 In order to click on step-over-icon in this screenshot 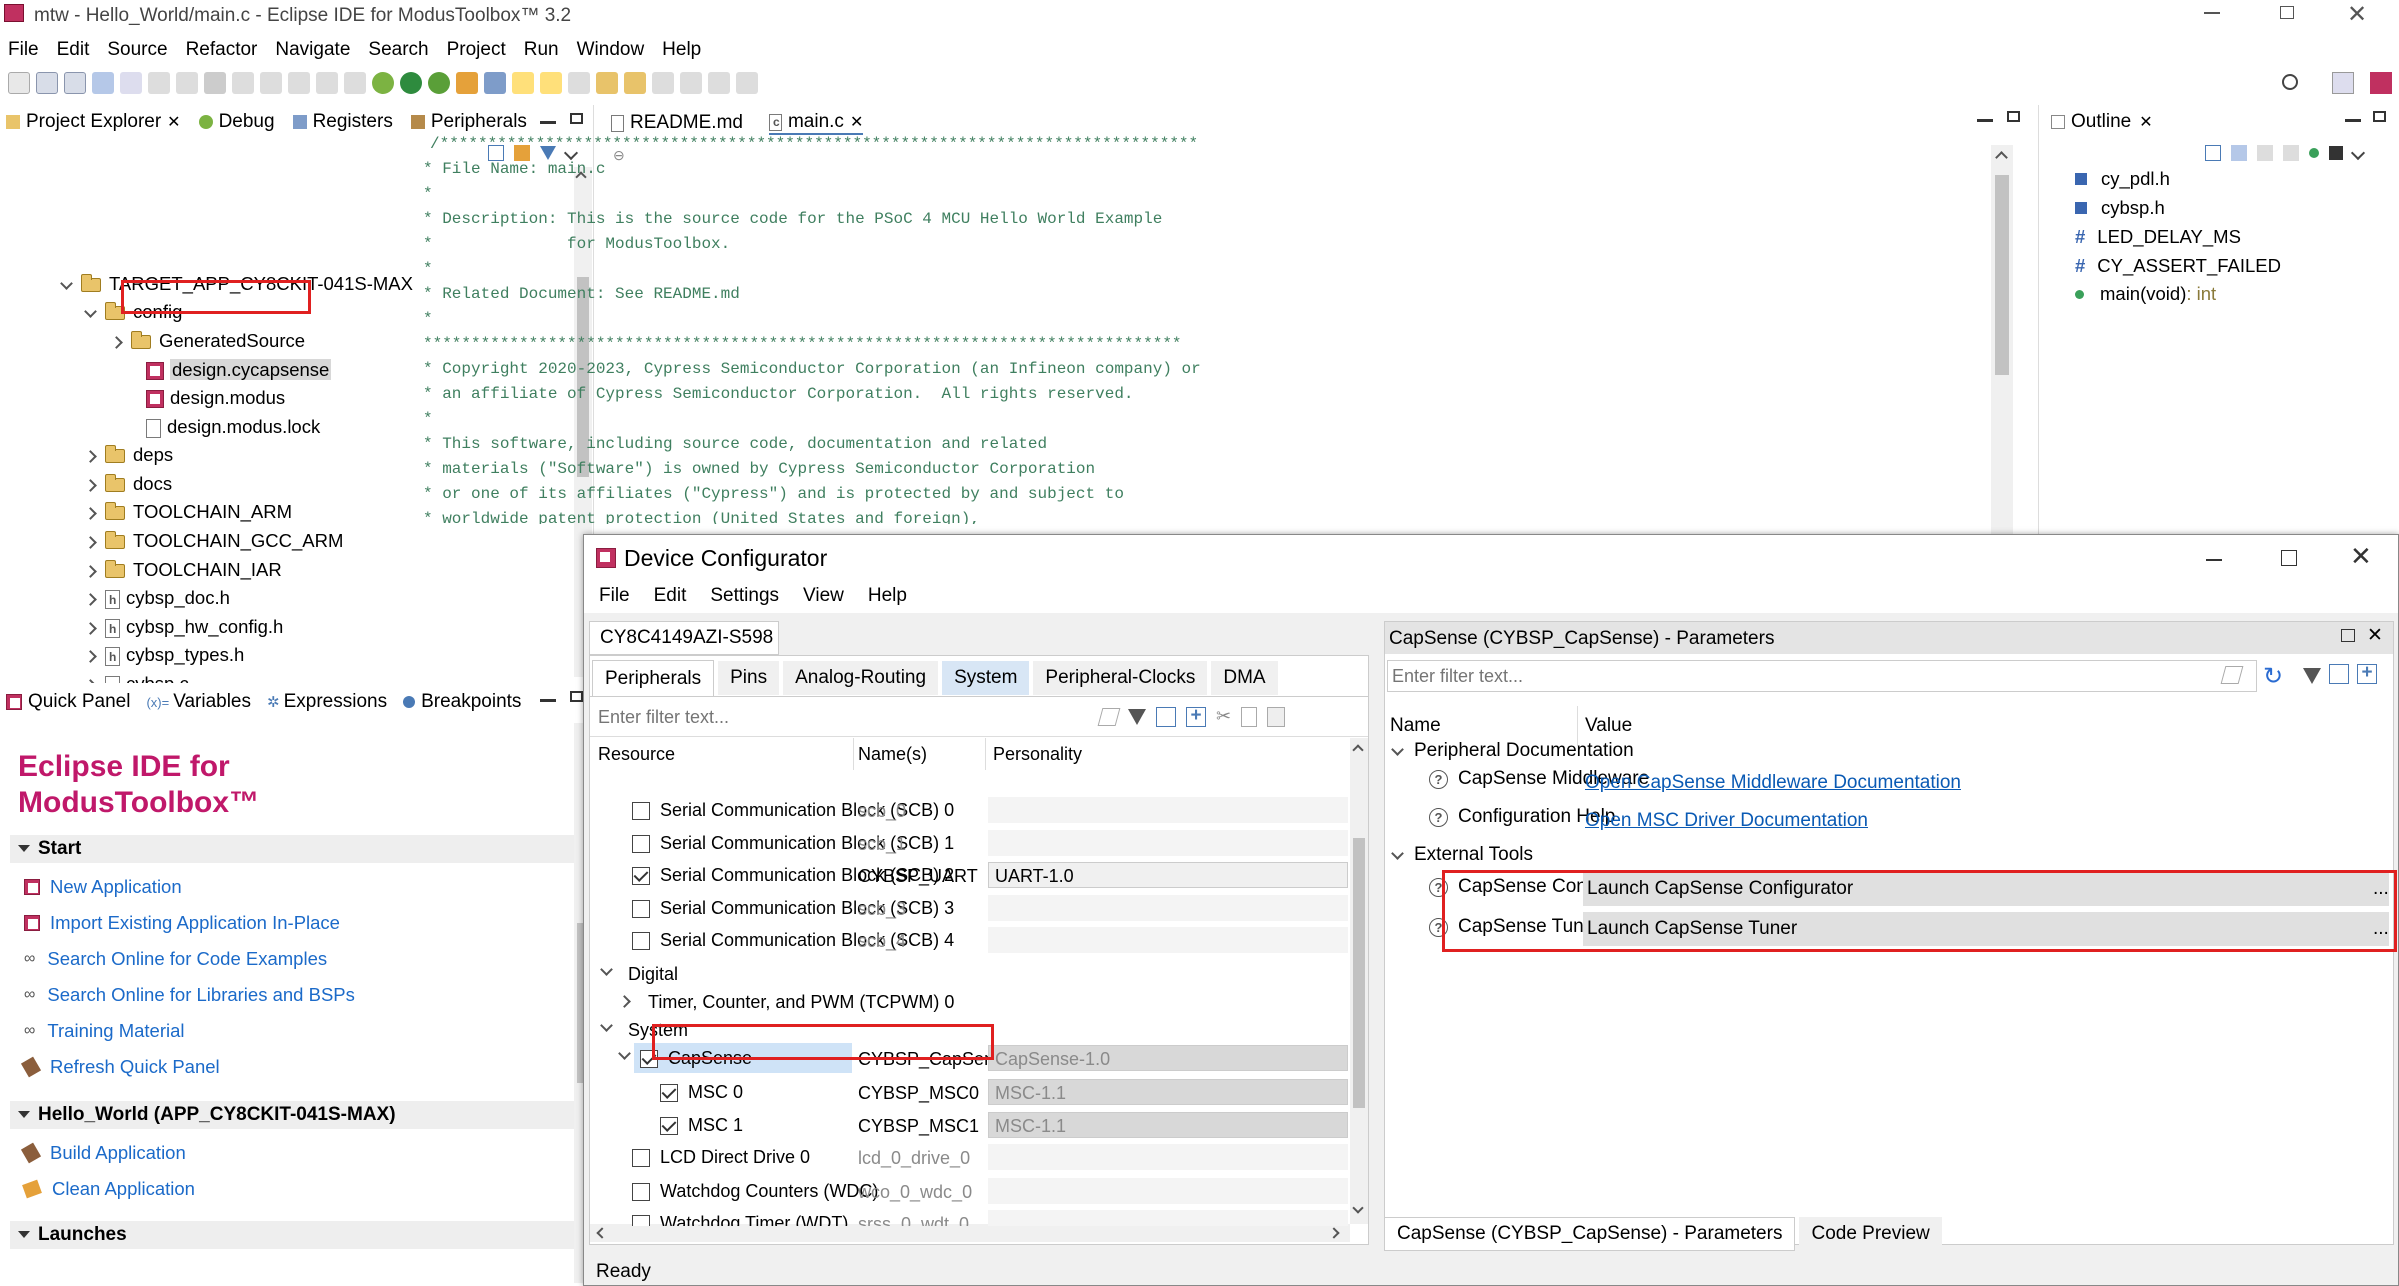, I will do `click(299, 83)`.